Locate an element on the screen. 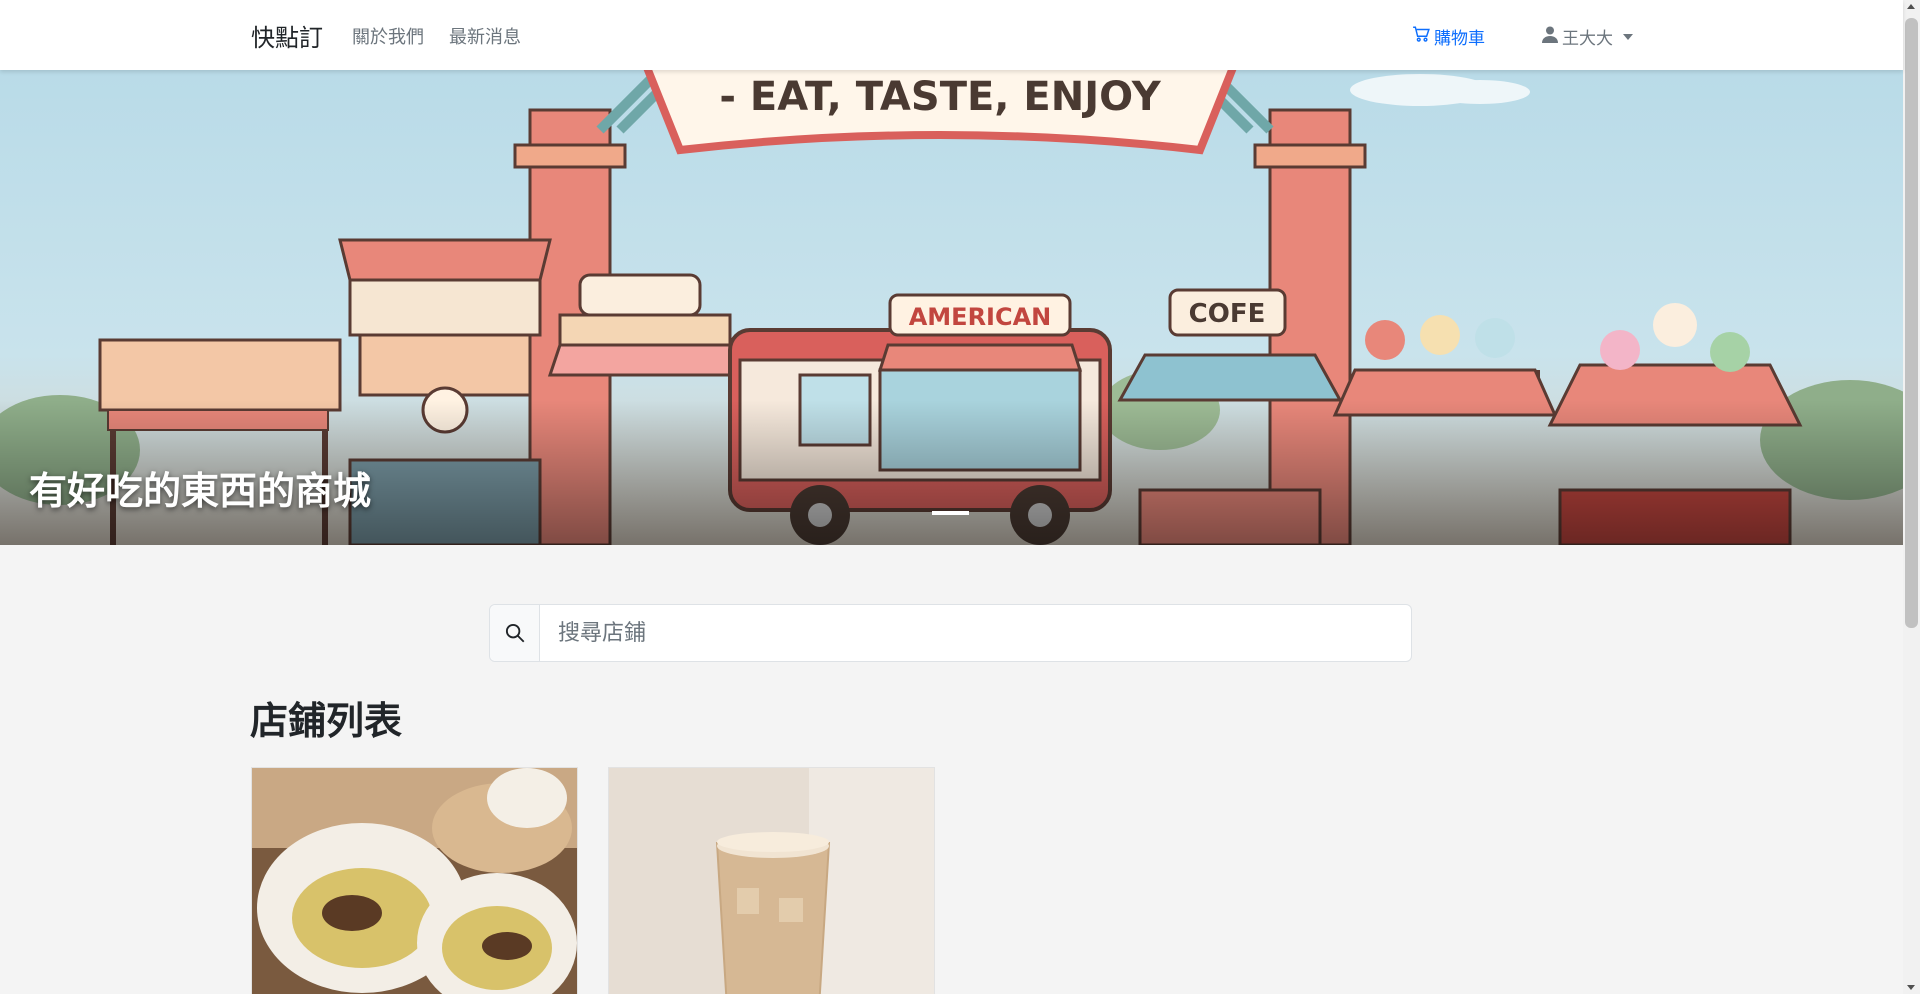 The image size is (1920, 994). carousel-indicator is located at coordinates (950, 513).